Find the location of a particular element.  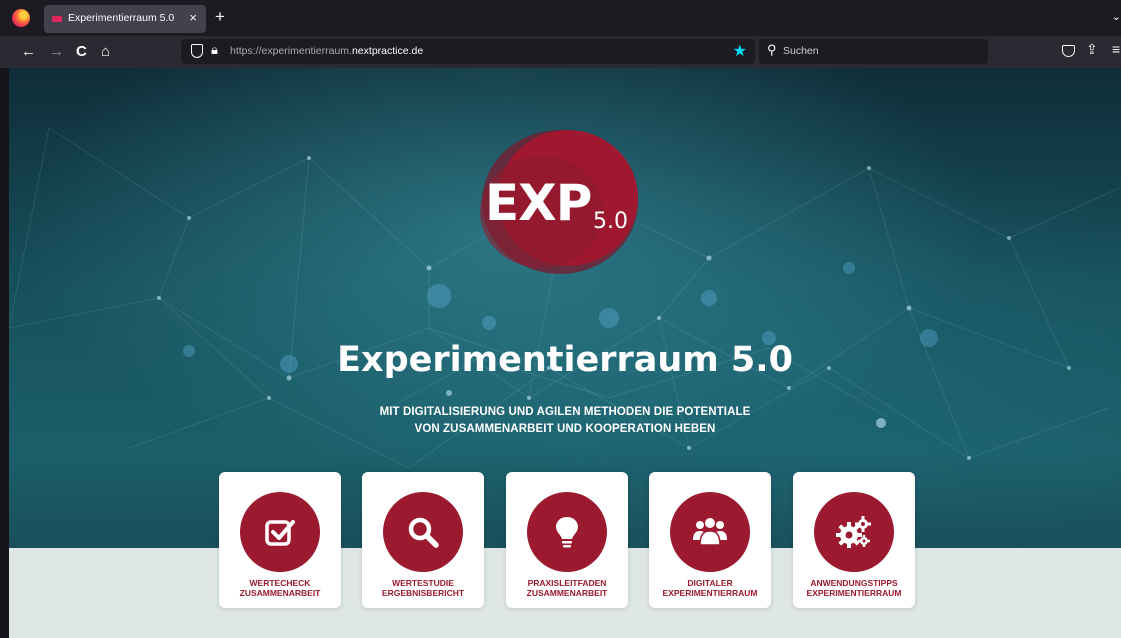

card-anwendungstipps: ANWENDUNGSTIPPS EXPERIMENTIERRAUM is located at coordinates (854, 540).